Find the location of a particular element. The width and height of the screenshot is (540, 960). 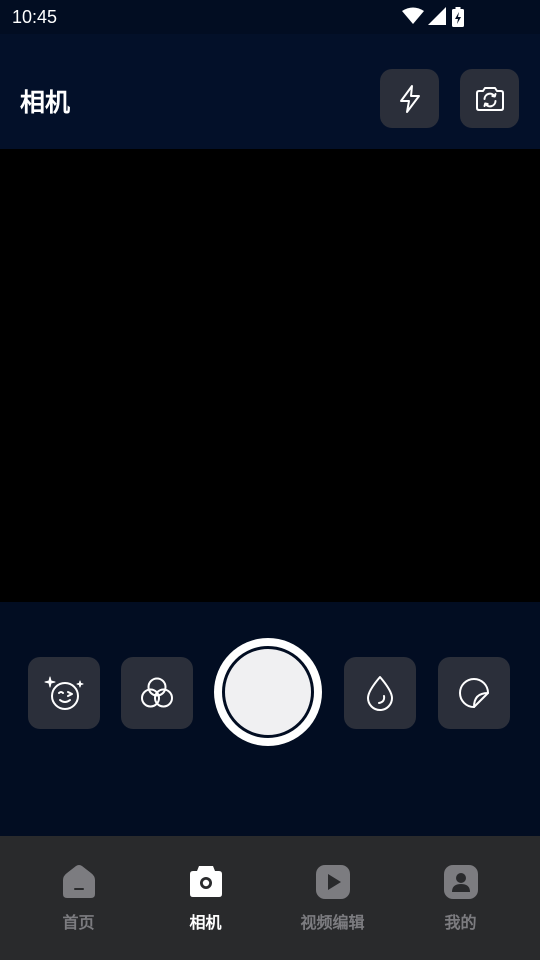

camera-icon is located at coordinates (205, 881).